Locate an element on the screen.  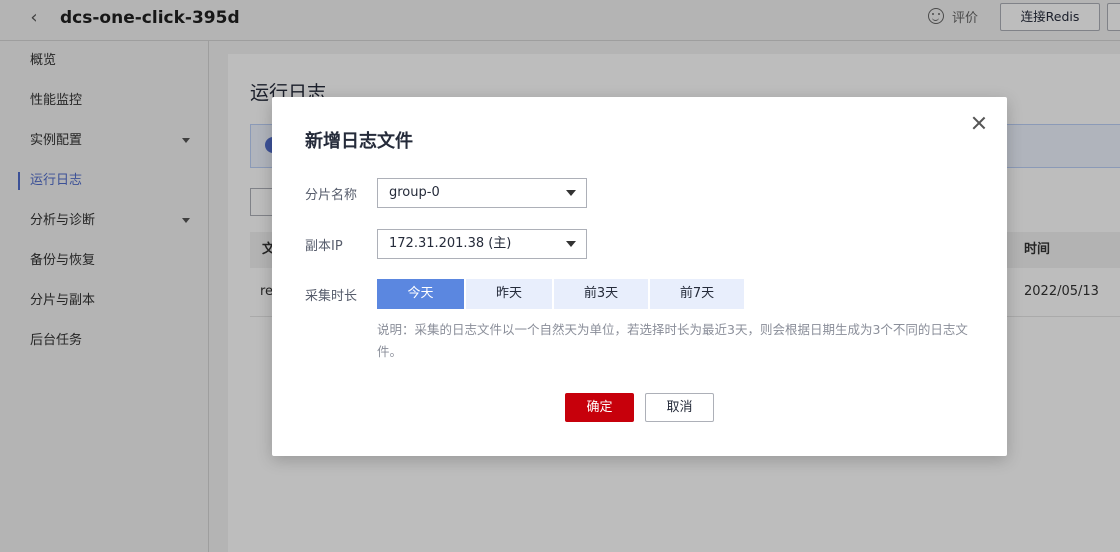
duration-option-today: 今天 is located at coordinates (420, 294).